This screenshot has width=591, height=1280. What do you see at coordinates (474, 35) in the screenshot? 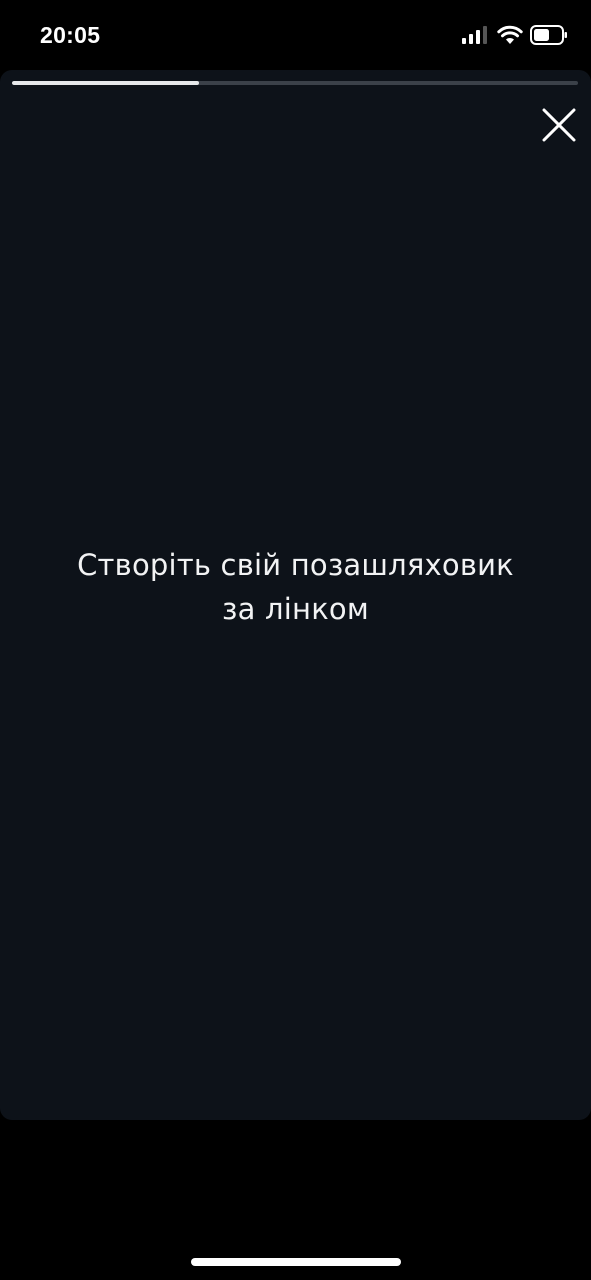
I see `signal-icon` at bounding box center [474, 35].